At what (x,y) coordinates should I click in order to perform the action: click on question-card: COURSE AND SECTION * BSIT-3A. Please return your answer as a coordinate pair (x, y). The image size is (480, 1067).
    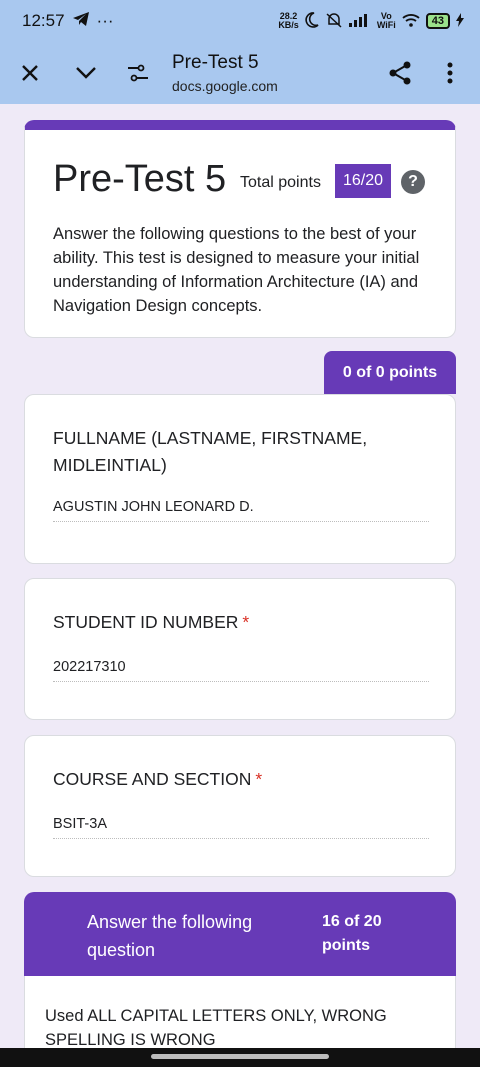
    Looking at the image, I should click on (240, 806).